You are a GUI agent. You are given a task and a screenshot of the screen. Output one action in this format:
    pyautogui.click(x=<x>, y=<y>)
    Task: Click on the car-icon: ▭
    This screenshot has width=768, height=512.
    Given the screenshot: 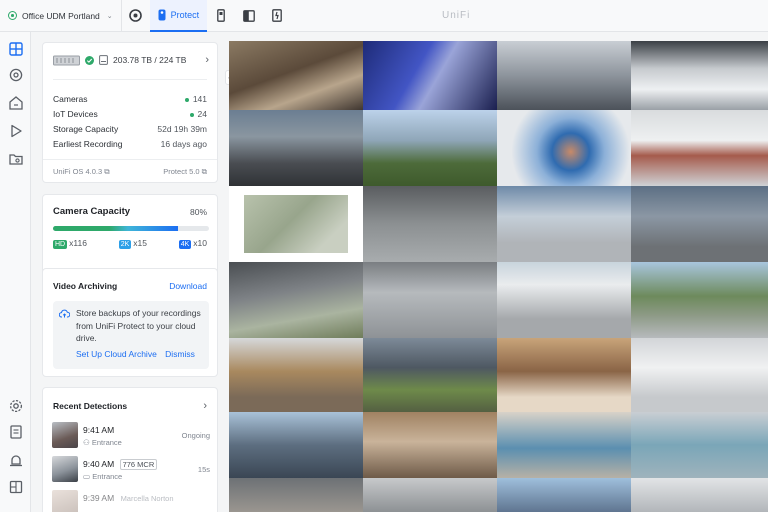 What is the action you would take?
    pyautogui.click(x=87, y=476)
    